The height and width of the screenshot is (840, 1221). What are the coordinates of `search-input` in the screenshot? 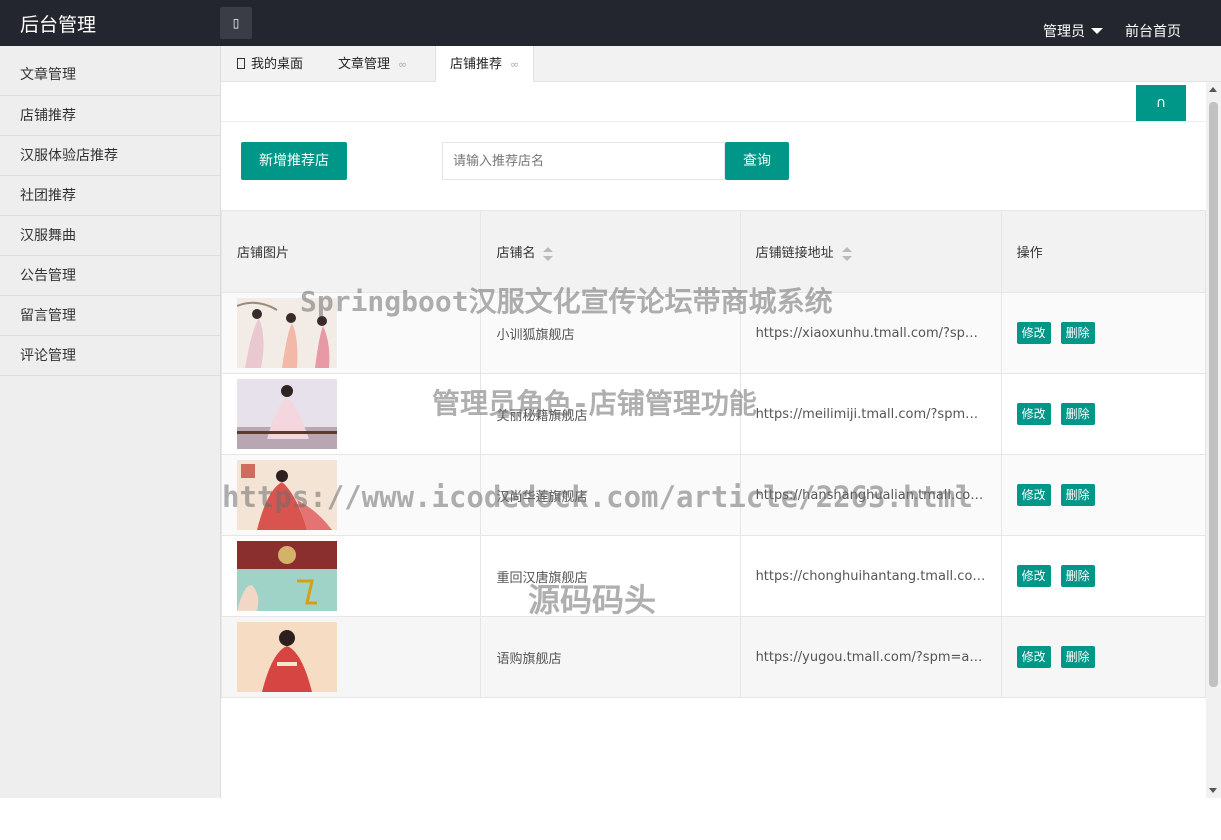 It's located at (583, 161).